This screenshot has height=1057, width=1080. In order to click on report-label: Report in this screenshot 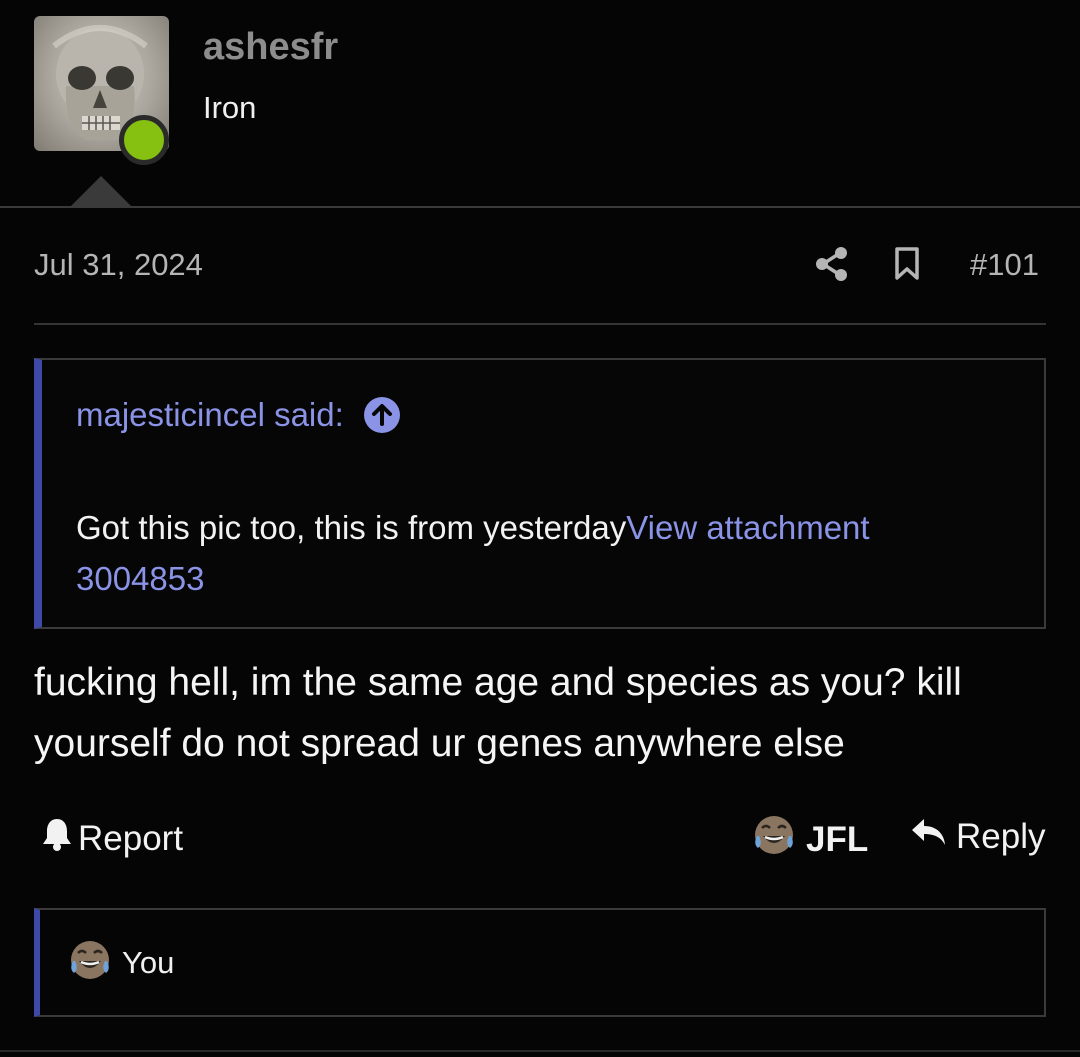, I will do `click(131, 838)`.